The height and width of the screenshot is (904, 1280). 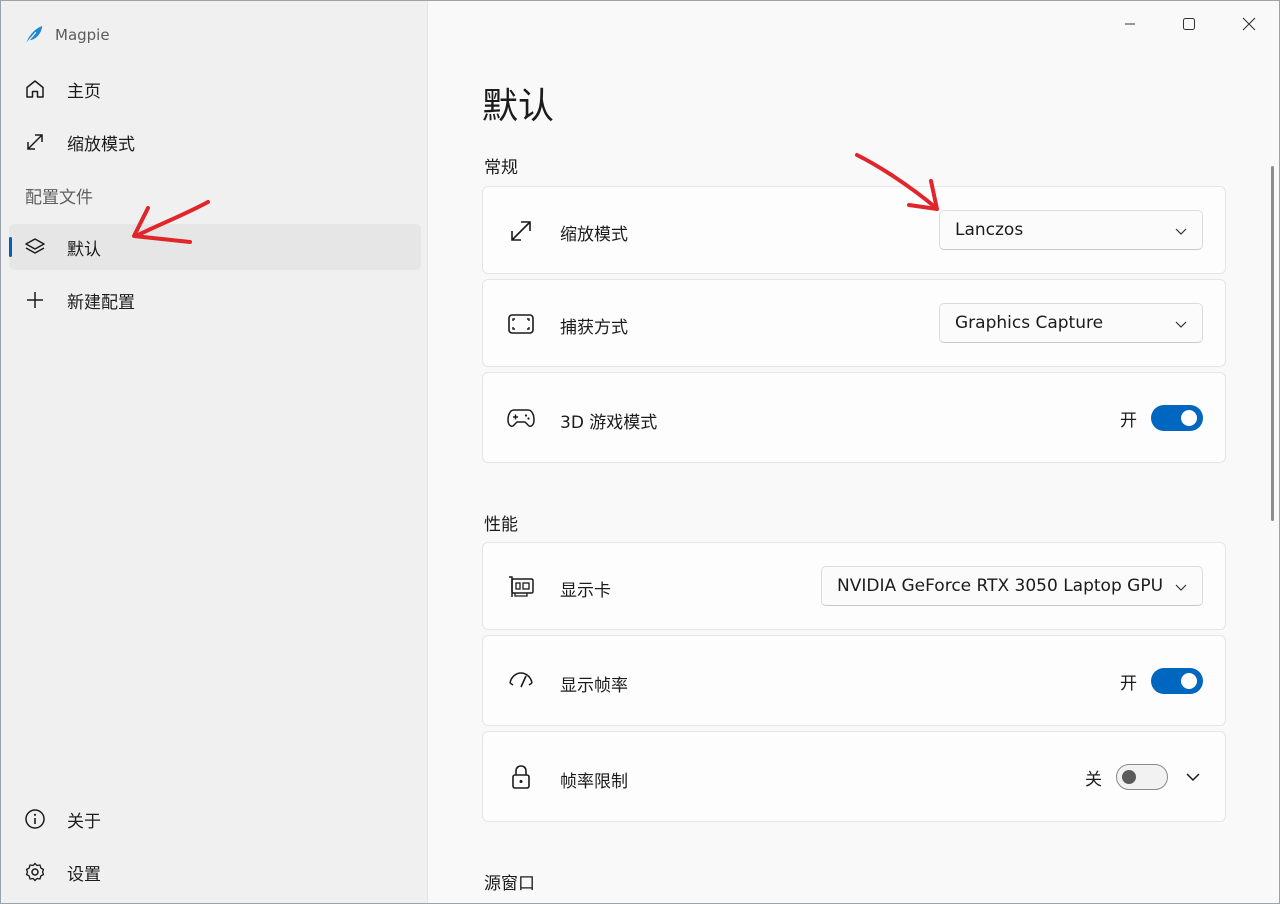 What do you see at coordinates (1142, 777) in the screenshot?
I see `fps-limit-toggle` at bounding box center [1142, 777].